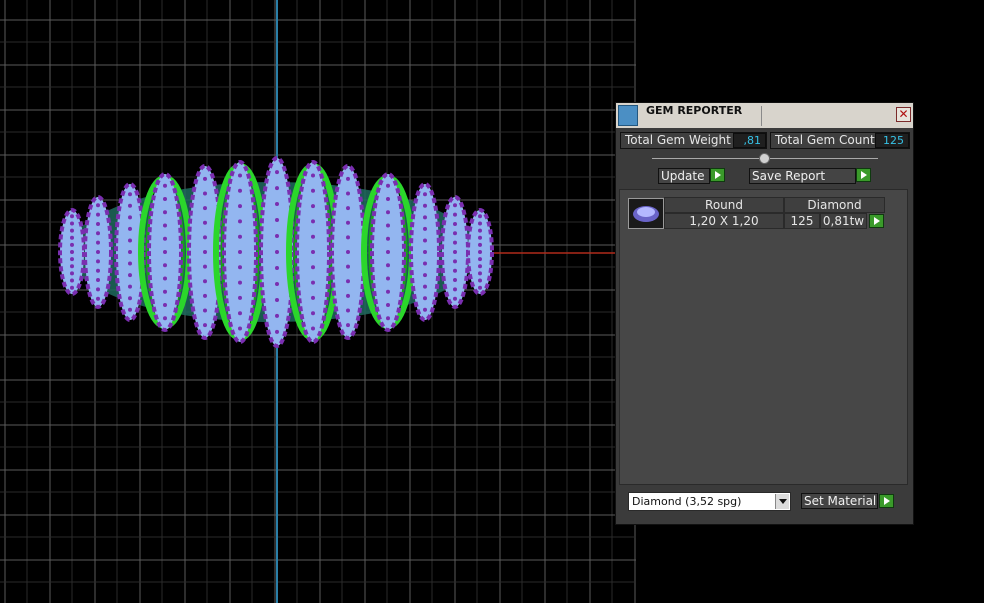  What do you see at coordinates (687, 501) in the screenshot?
I see `material-select-value: Diamond (3,52 spg)` at bounding box center [687, 501].